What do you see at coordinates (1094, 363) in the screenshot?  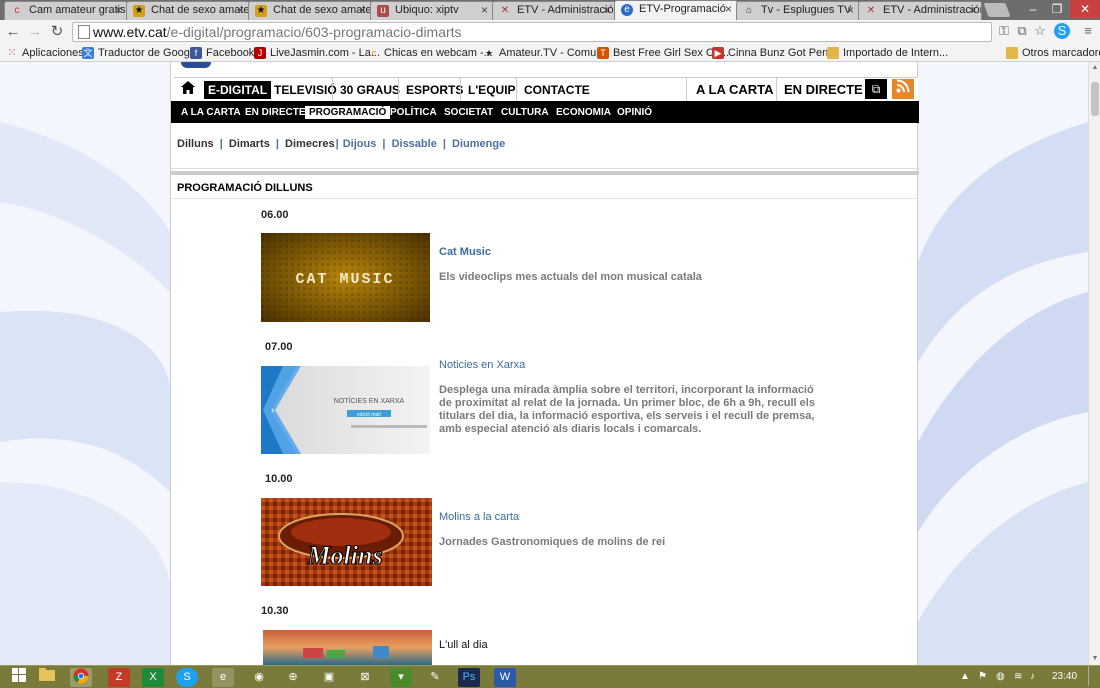 I see `page-scrollbar: ▲ ▼` at bounding box center [1094, 363].